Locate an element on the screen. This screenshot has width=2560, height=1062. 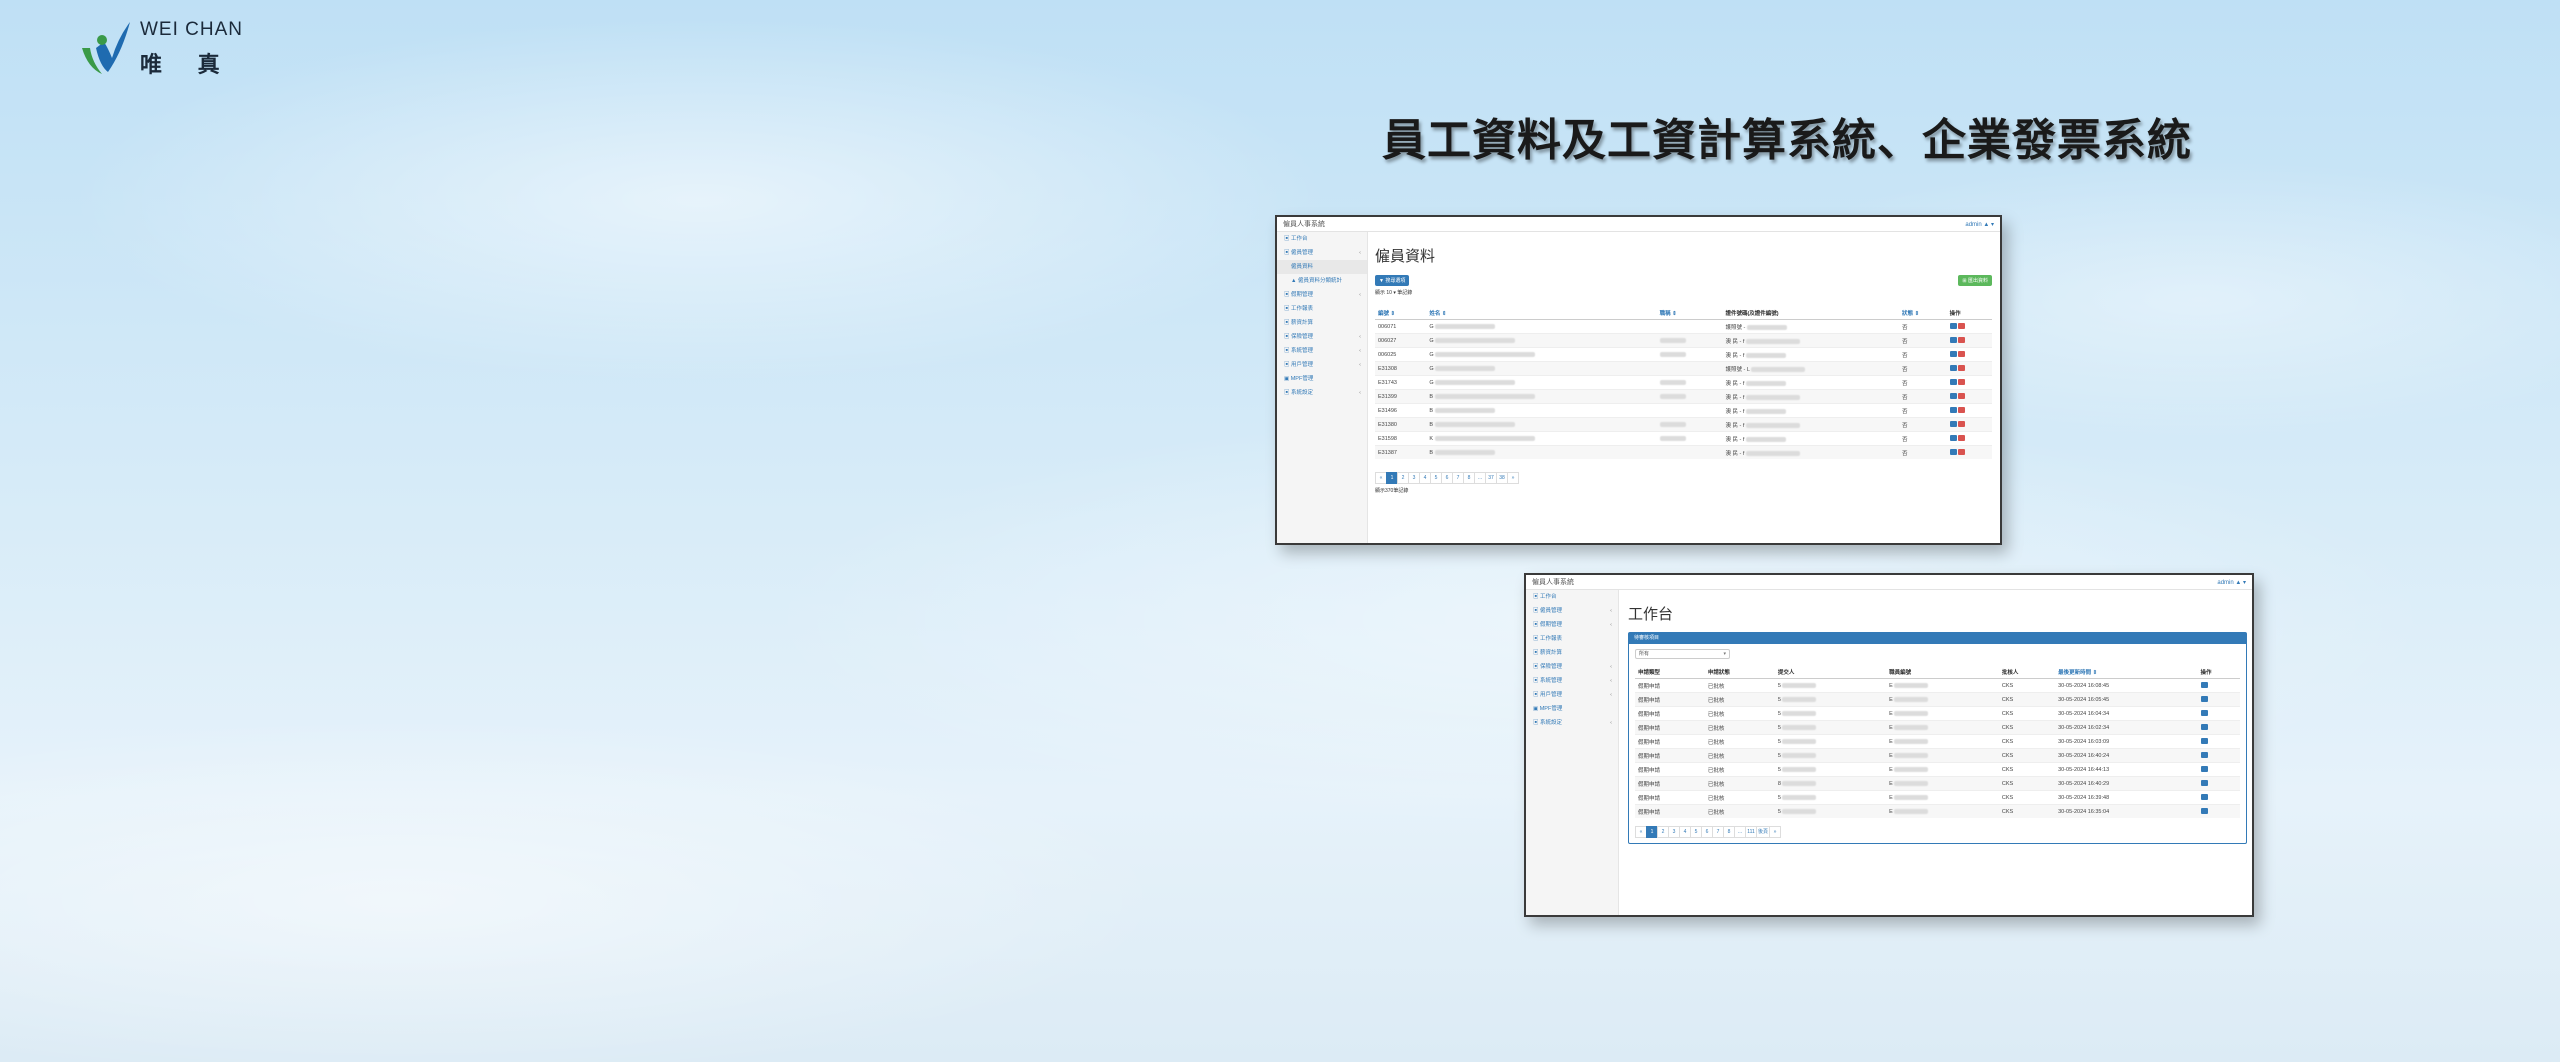
export-button: ⊞ 匯出資料 is located at coordinates (1975, 280).